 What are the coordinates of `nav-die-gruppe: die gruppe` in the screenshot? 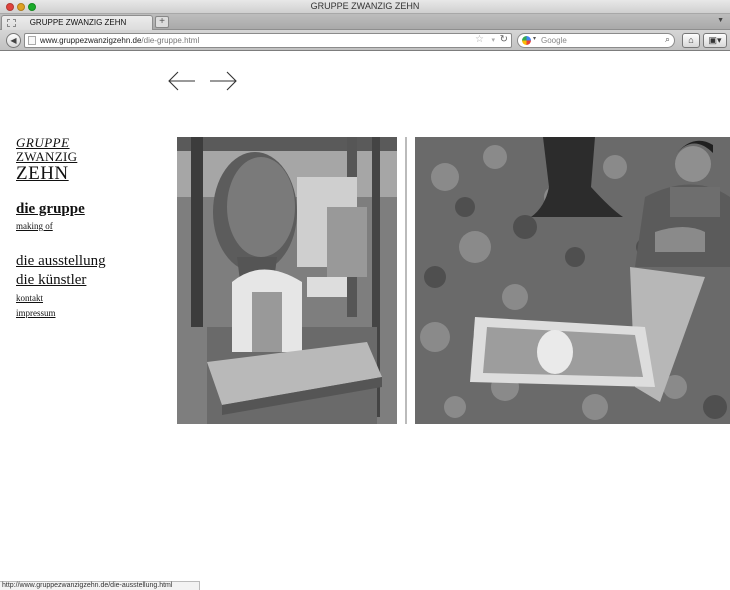 It's located at (50, 209).